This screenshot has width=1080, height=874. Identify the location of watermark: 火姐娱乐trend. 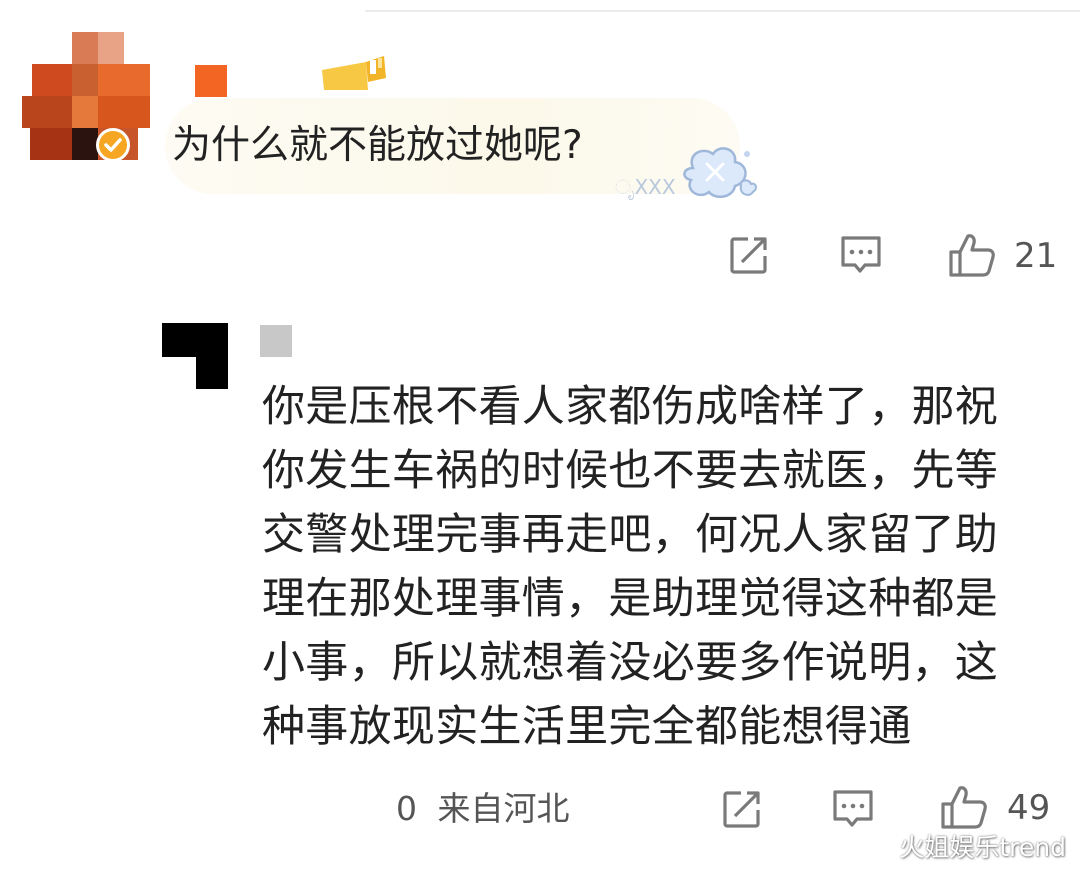
(982, 847).